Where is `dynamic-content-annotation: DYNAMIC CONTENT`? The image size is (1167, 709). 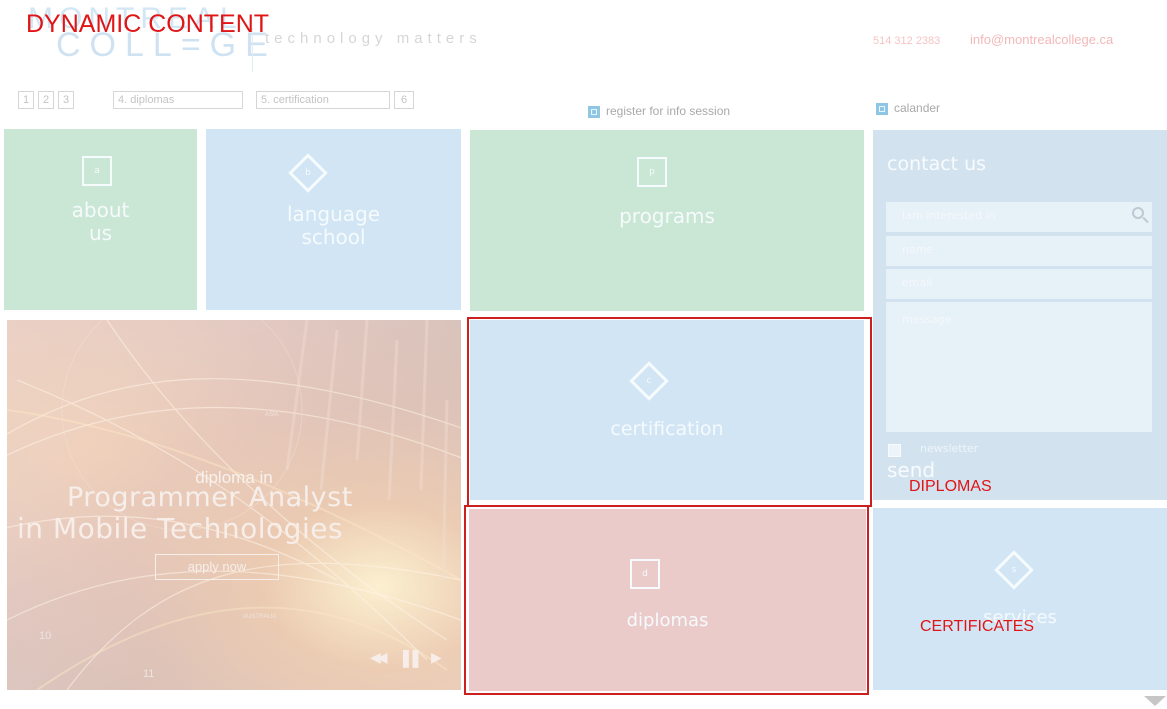
dynamic-content-annotation: DYNAMIC CONTENT is located at coordinates (148, 24).